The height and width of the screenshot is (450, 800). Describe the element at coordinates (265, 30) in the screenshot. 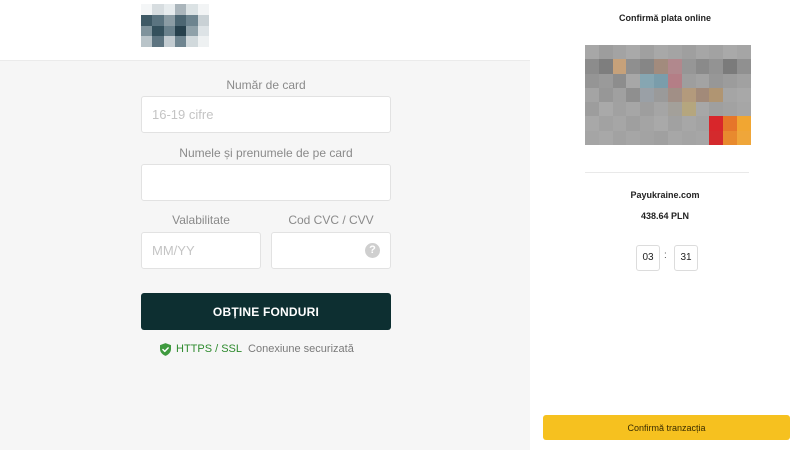

I see `form-header` at that location.